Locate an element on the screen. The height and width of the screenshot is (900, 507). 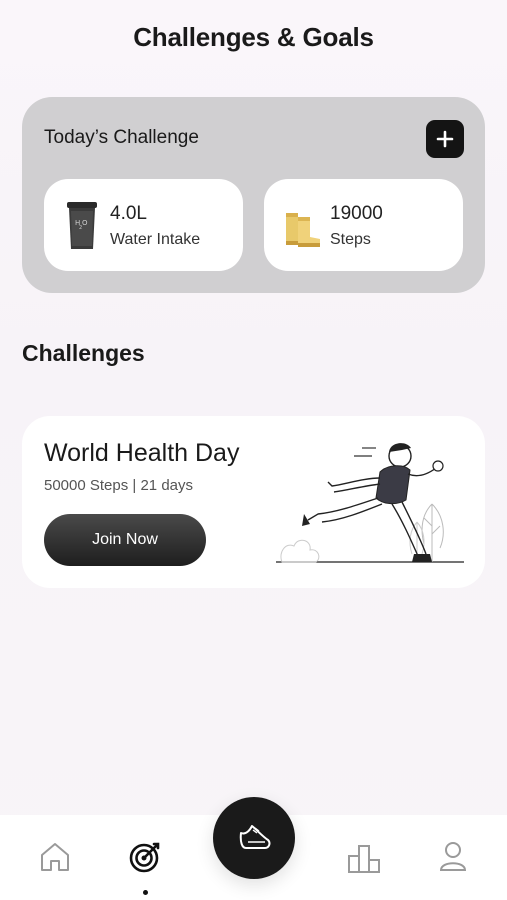
water-bottle-icon: H O 2 is located at coordinates (82, 225).